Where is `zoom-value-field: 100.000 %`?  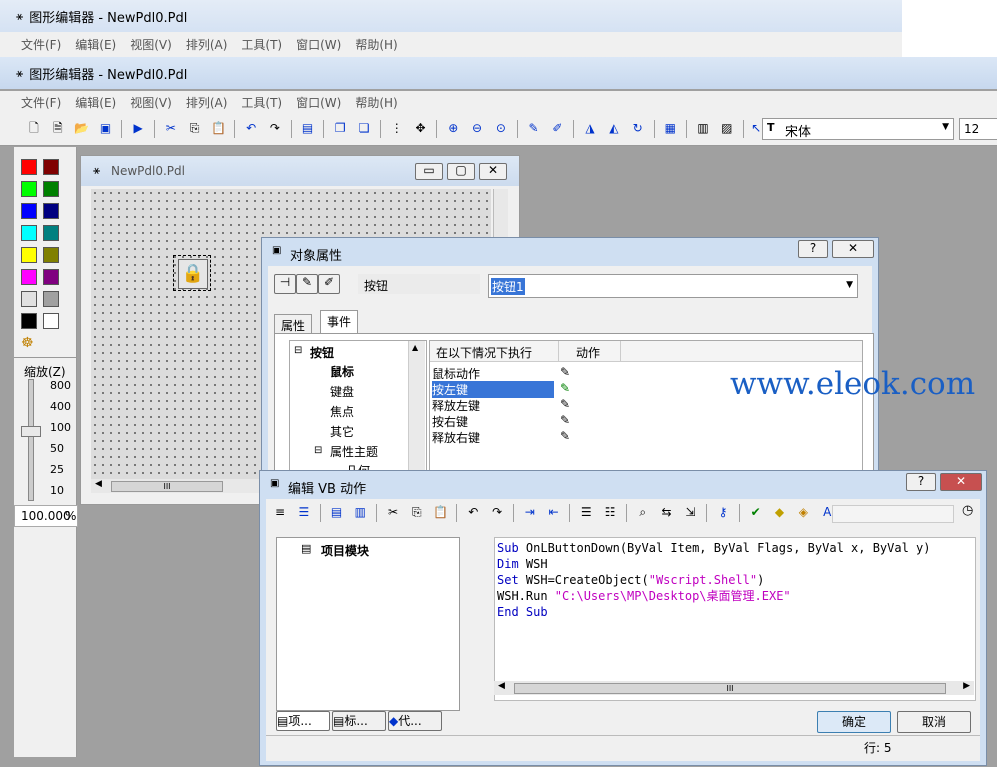
zoom-value-field: 100.000 % is located at coordinates (46, 516).